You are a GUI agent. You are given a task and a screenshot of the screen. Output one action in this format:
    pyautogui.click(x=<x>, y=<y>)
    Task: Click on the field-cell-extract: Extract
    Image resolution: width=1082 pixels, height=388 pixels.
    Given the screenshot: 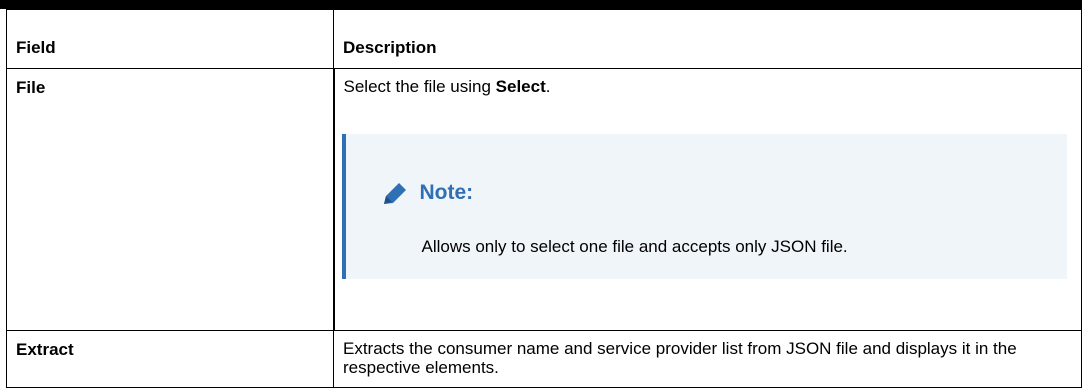 What is the action you would take?
    pyautogui.click(x=170, y=359)
    